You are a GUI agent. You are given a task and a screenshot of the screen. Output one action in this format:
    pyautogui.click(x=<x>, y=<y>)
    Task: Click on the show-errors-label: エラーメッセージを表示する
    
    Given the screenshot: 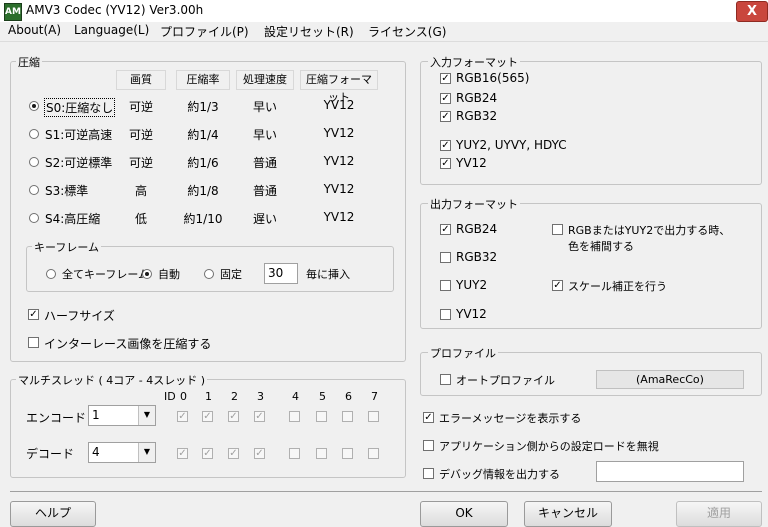 What is the action you would take?
    pyautogui.click(x=510, y=418)
    